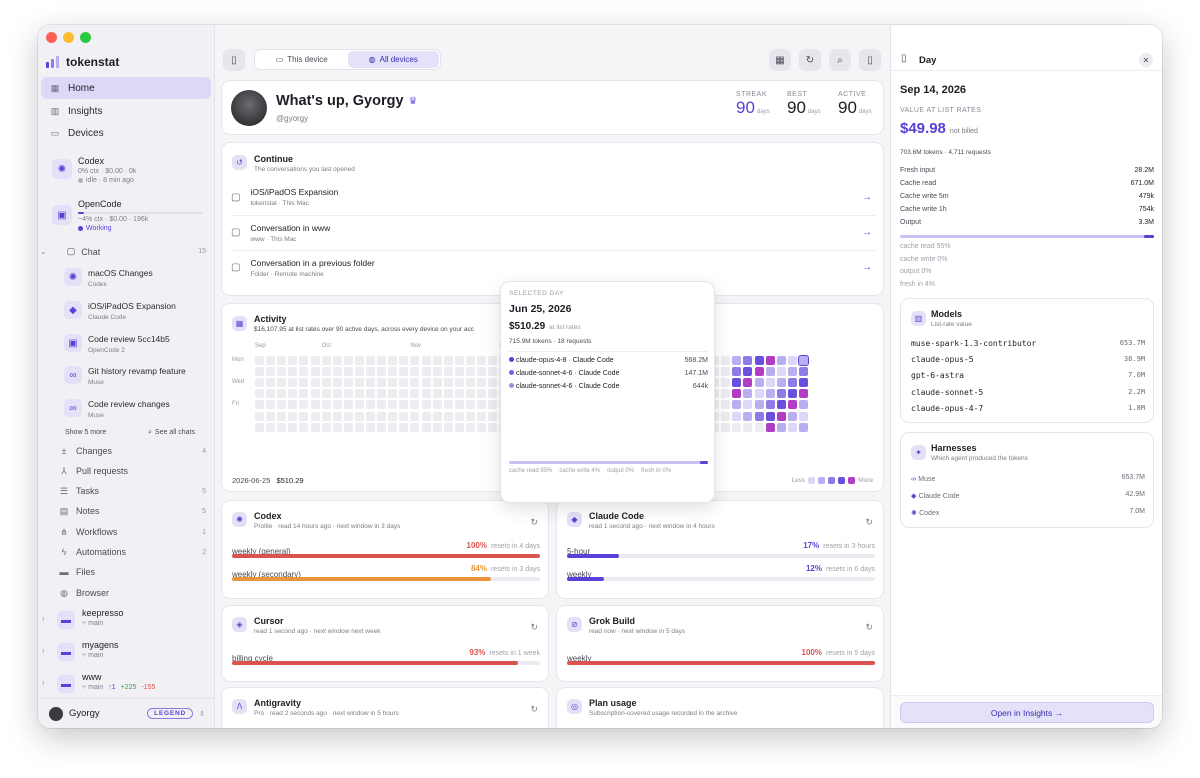  What do you see at coordinates (138, 278) in the screenshot?
I see `chat-item: ✺ macOS Changes Codex` at bounding box center [138, 278].